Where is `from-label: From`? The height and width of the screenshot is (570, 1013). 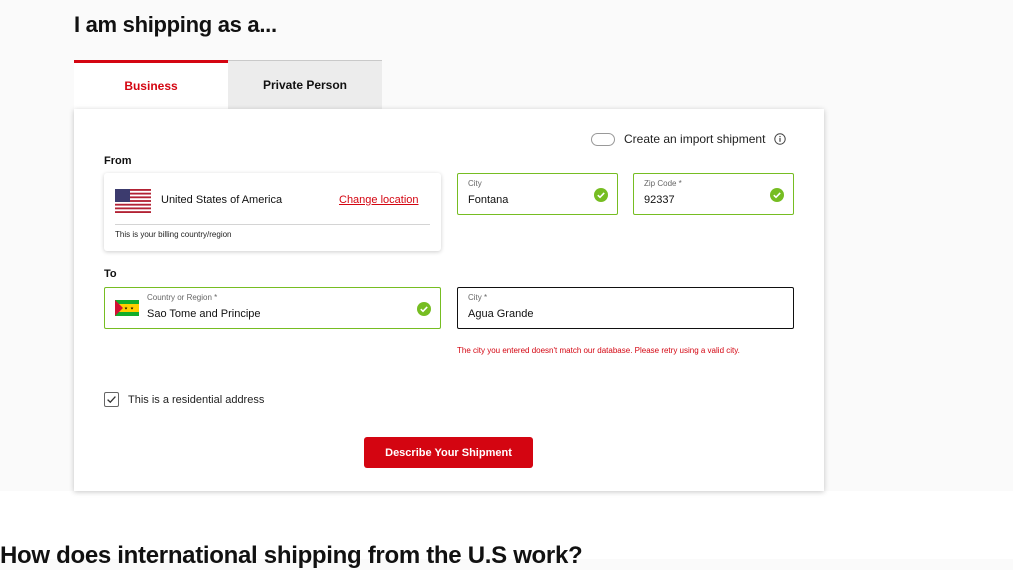 from-label: From is located at coordinates (118, 161).